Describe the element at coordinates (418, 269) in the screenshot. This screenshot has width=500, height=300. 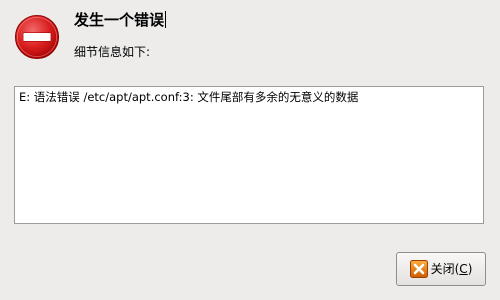
I see `close-x-icon` at that location.